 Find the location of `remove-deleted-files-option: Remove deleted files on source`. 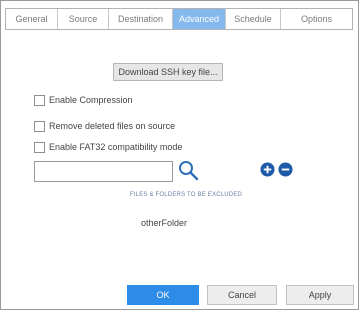

remove-deleted-files-option: Remove deleted files on source is located at coordinates (104, 126).